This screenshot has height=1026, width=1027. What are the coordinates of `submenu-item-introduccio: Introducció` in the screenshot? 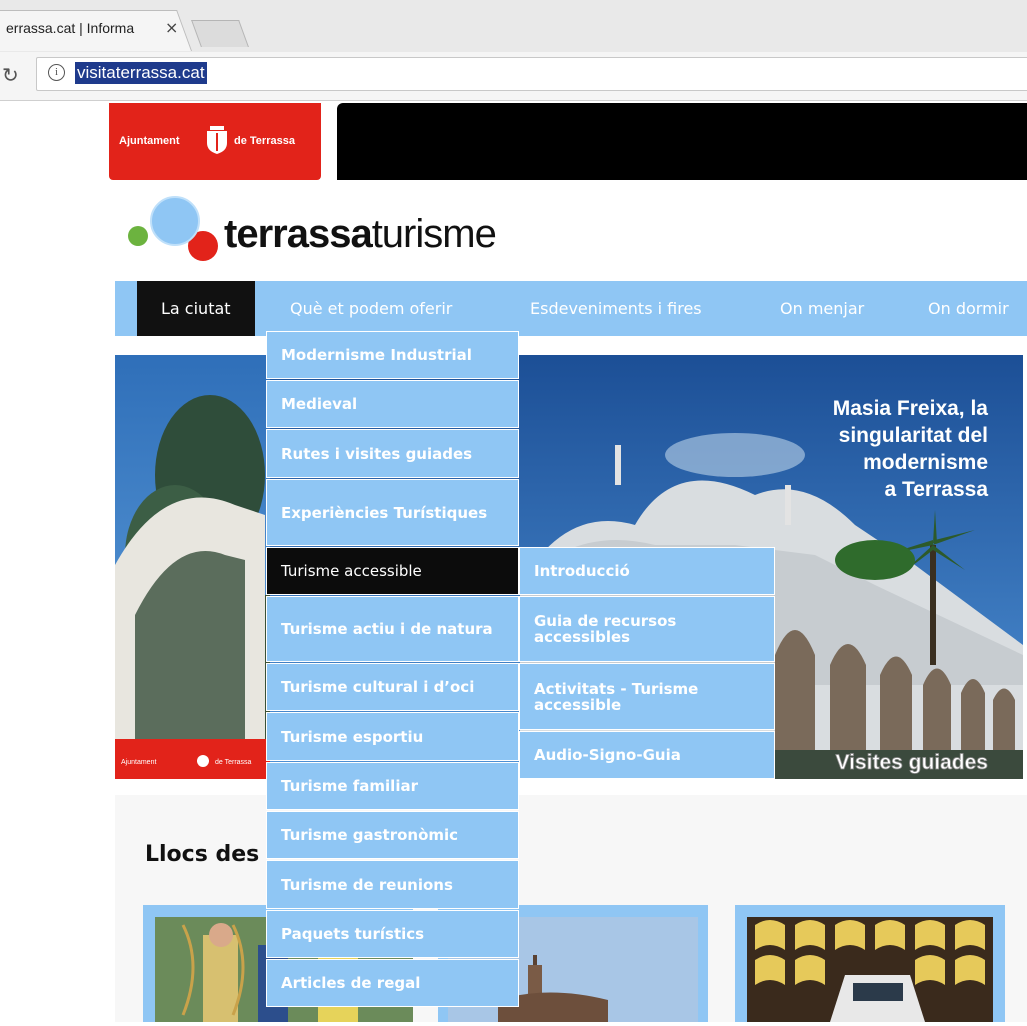 It's located at (647, 571).